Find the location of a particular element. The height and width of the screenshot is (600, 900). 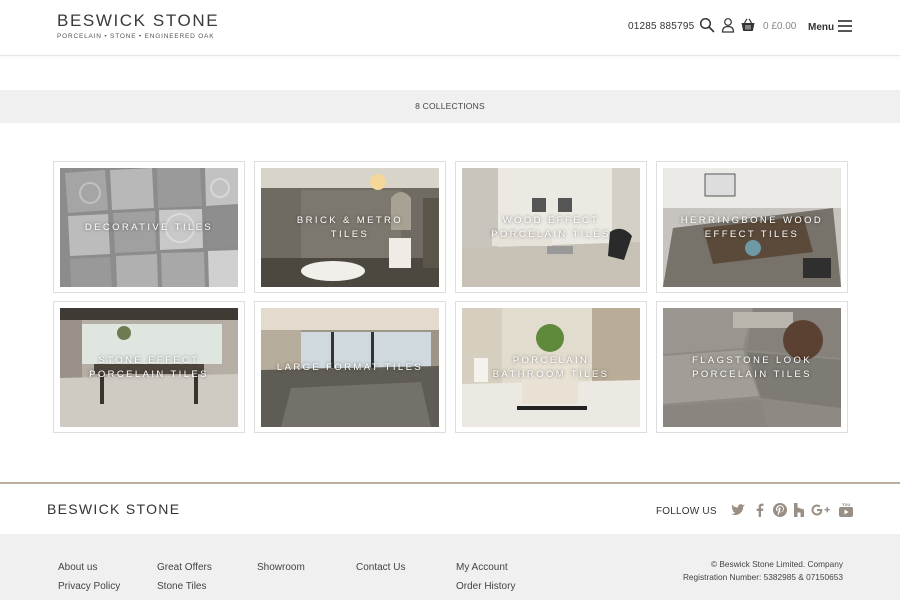

collection-card-stone-effect: STONE EFFECT PORCELAIN TILES is located at coordinates (149, 367).